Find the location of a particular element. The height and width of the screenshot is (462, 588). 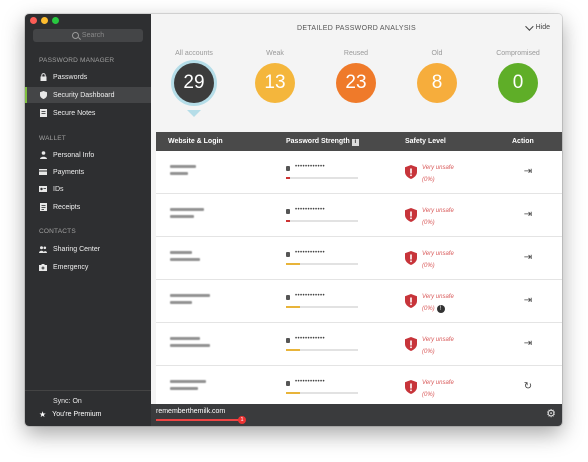

sidebar-item-emergency: Emergency is located at coordinates (88, 267).